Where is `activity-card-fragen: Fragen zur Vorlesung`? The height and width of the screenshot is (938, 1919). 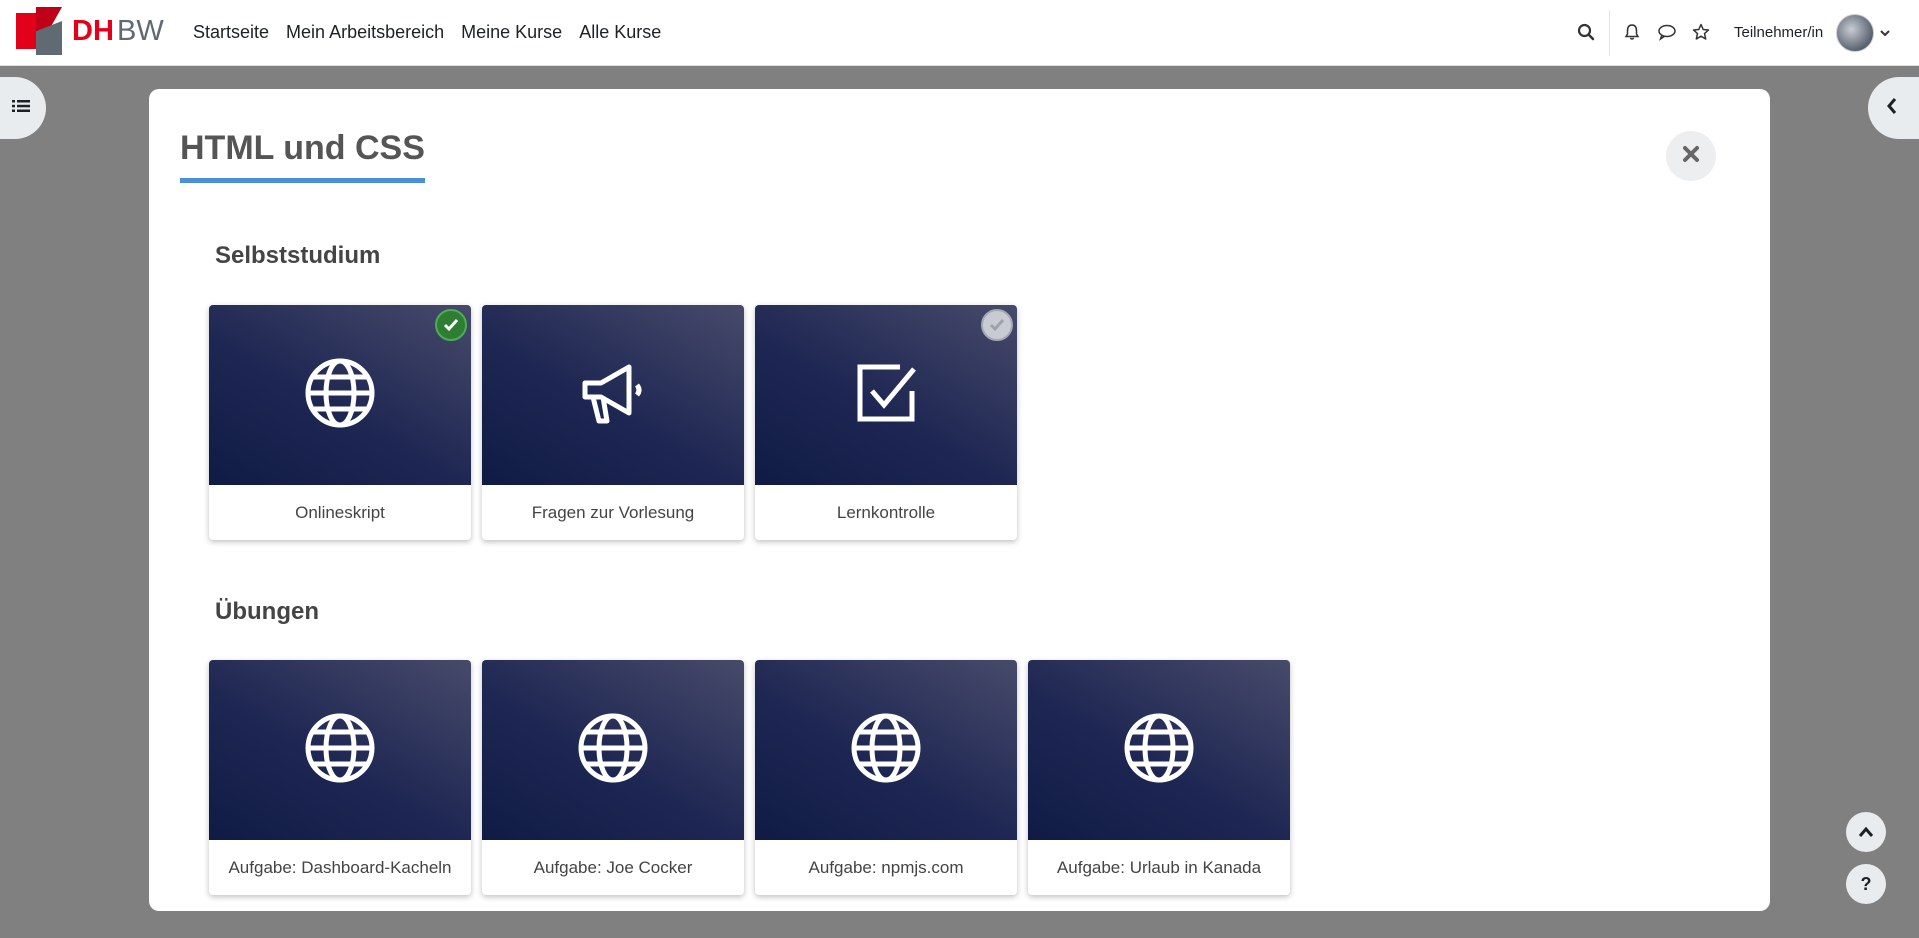
activity-card-fragen: Fragen zur Vorlesung is located at coordinates (613, 422).